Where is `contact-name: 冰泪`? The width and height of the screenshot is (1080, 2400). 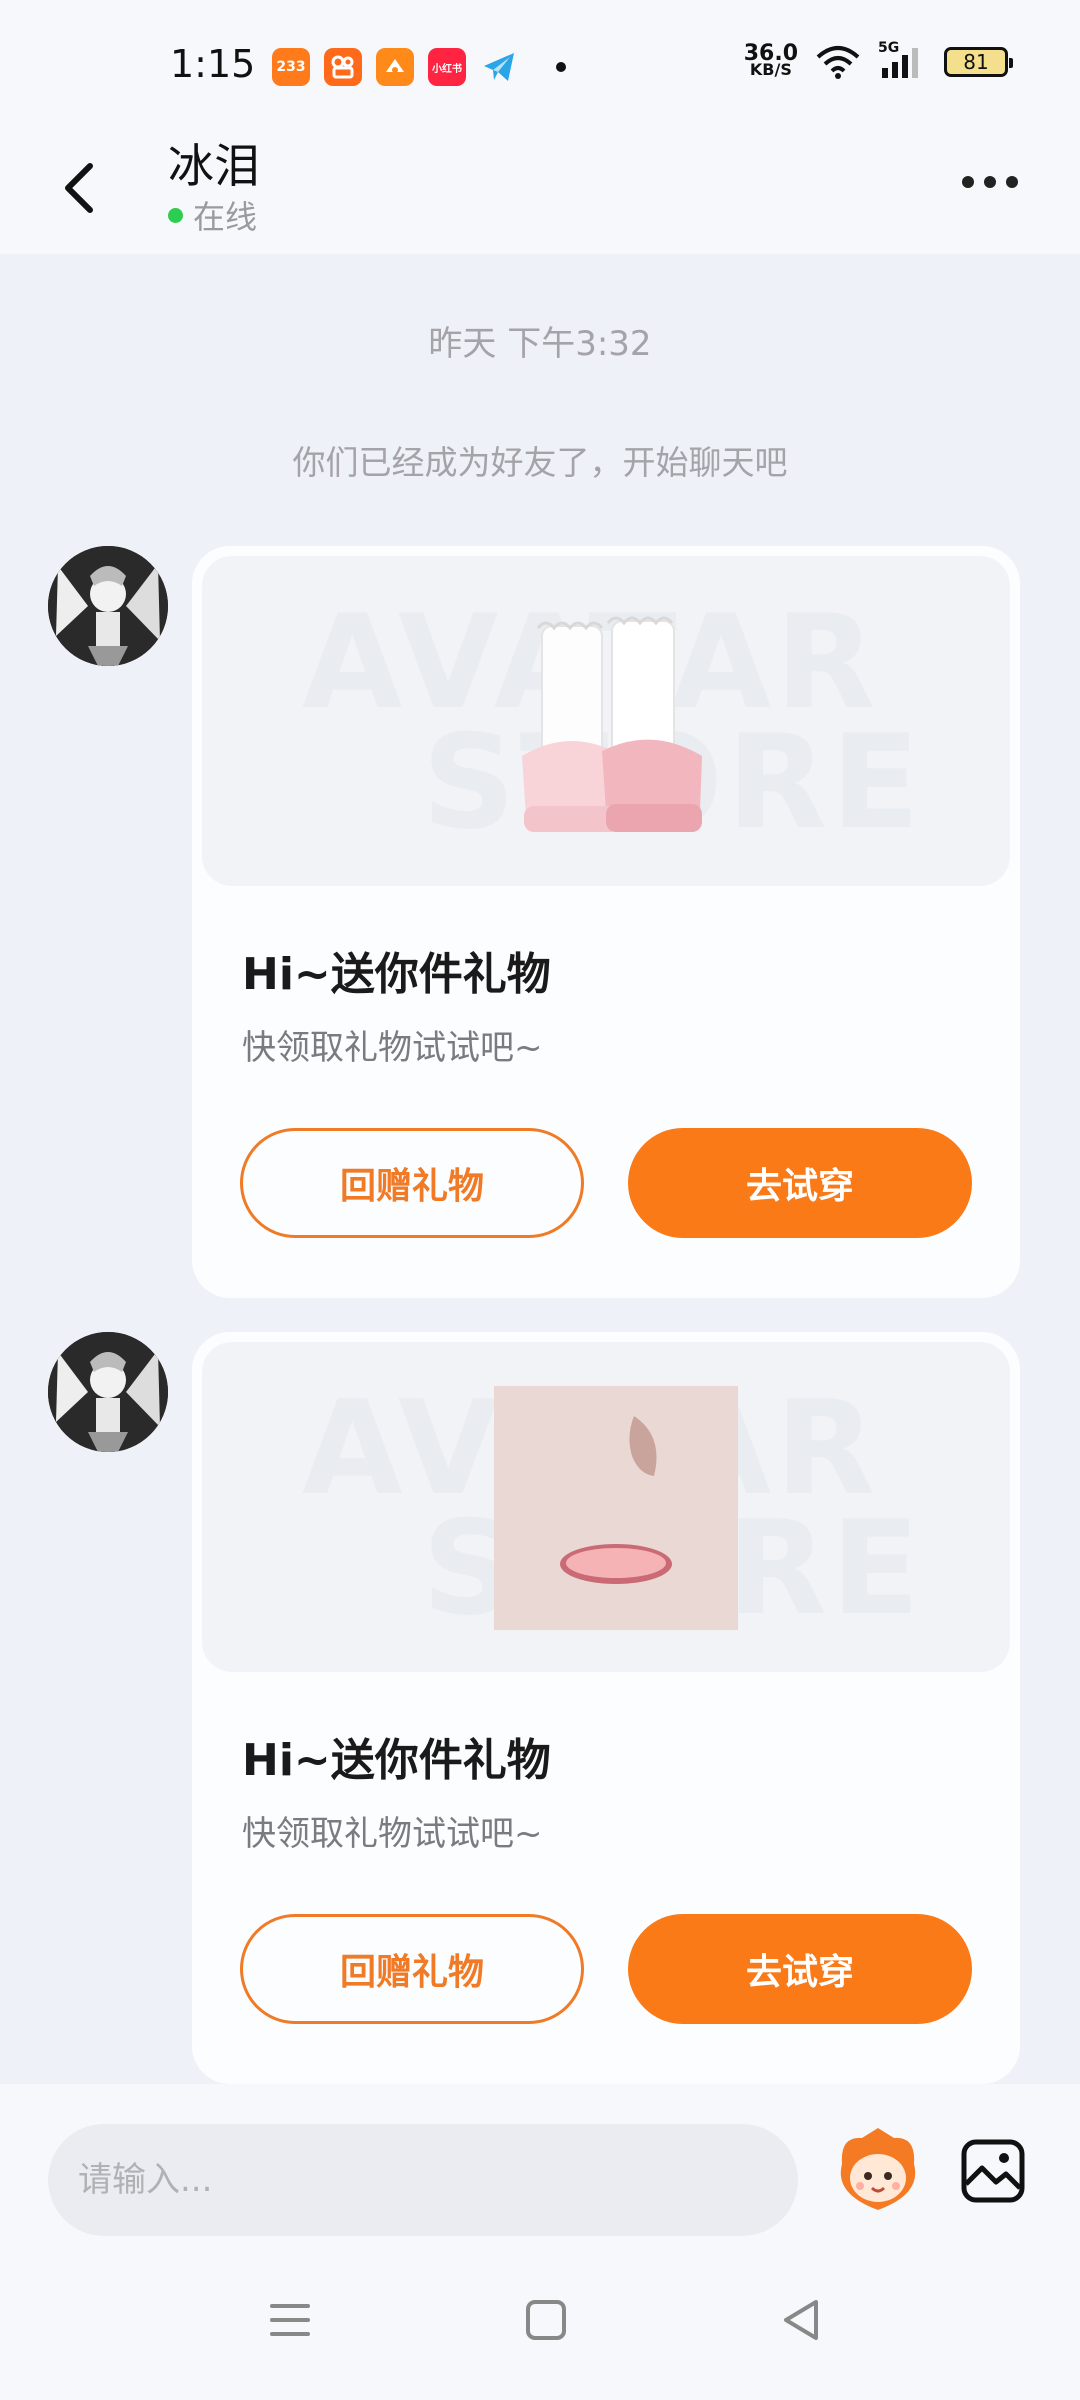 contact-name: 冰泪 is located at coordinates (214, 166).